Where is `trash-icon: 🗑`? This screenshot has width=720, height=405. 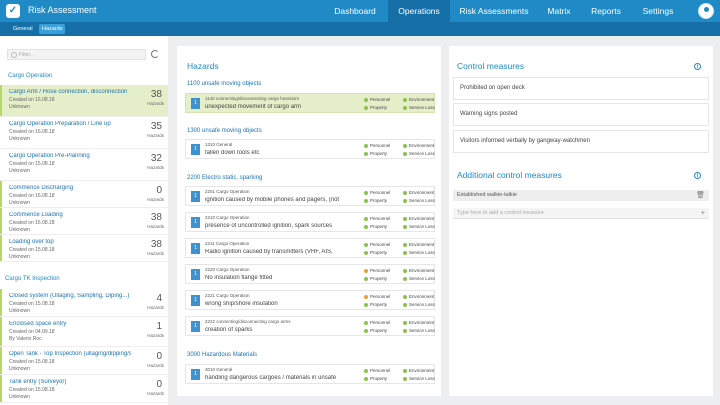
trash-icon: 🗑 is located at coordinates (700, 195).